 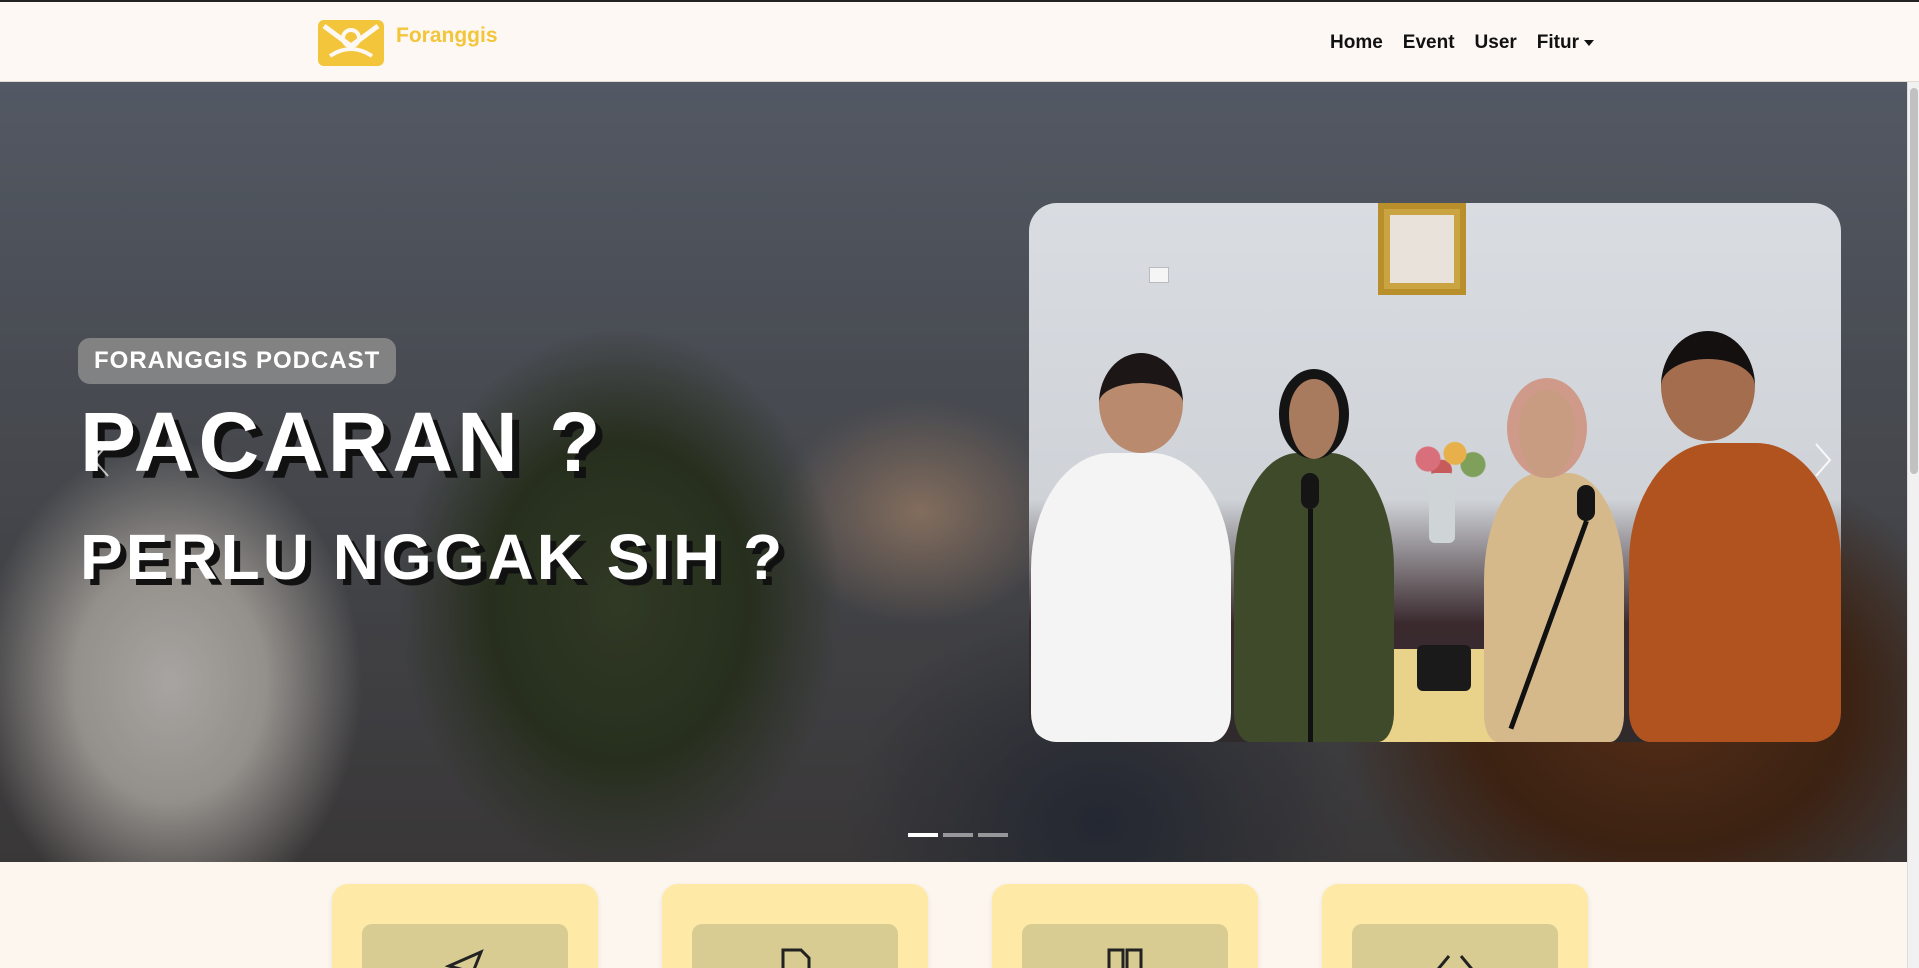 I want to click on camera, so click(x=1444, y=668).